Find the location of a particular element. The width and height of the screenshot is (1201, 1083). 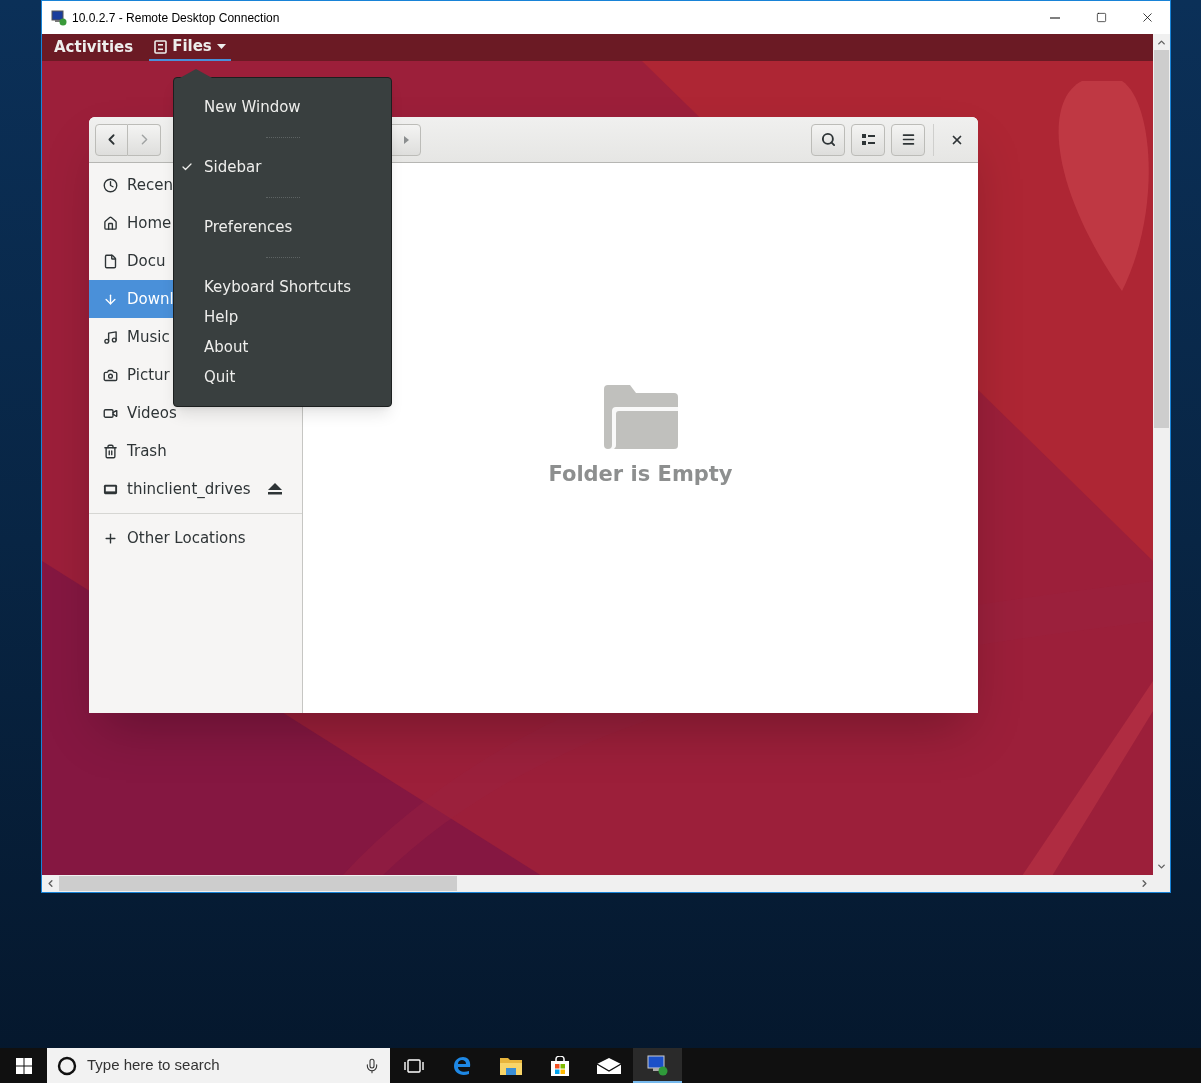

window-title: 10.0.2.7 - Remote Desktop Connection is located at coordinates (176, 18).